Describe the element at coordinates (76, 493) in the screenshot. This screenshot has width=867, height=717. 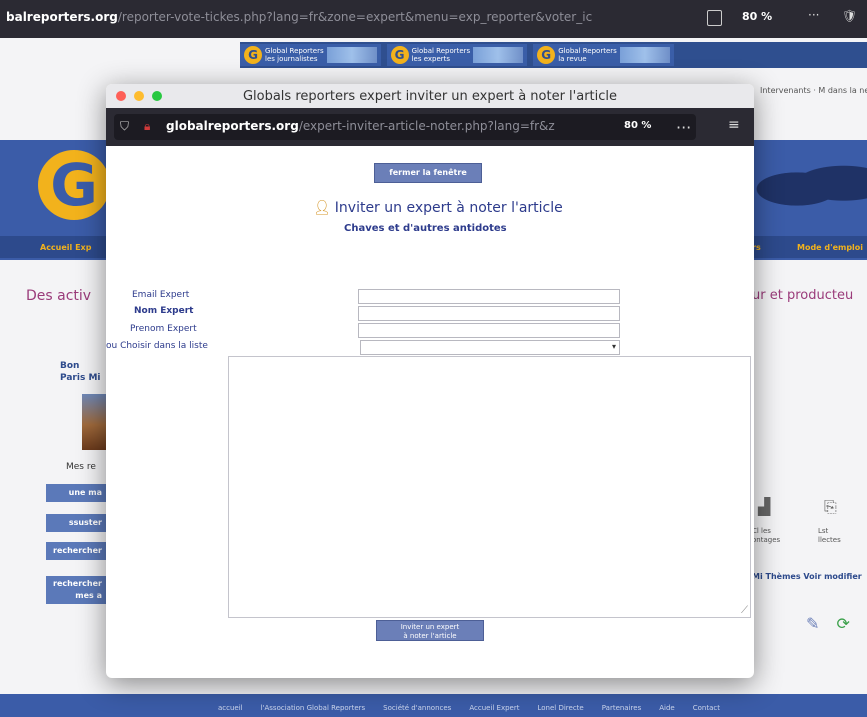
I see `left-menu-button: une ma` at that location.